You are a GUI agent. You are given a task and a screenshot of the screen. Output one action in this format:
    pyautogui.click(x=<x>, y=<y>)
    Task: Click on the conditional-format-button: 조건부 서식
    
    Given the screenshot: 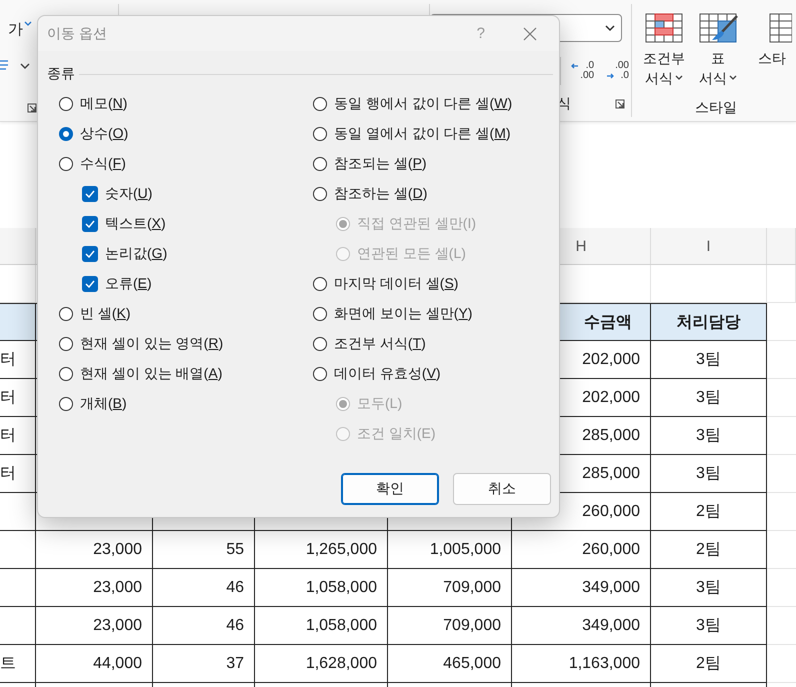 What is the action you would take?
    pyautogui.click(x=664, y=46)
    